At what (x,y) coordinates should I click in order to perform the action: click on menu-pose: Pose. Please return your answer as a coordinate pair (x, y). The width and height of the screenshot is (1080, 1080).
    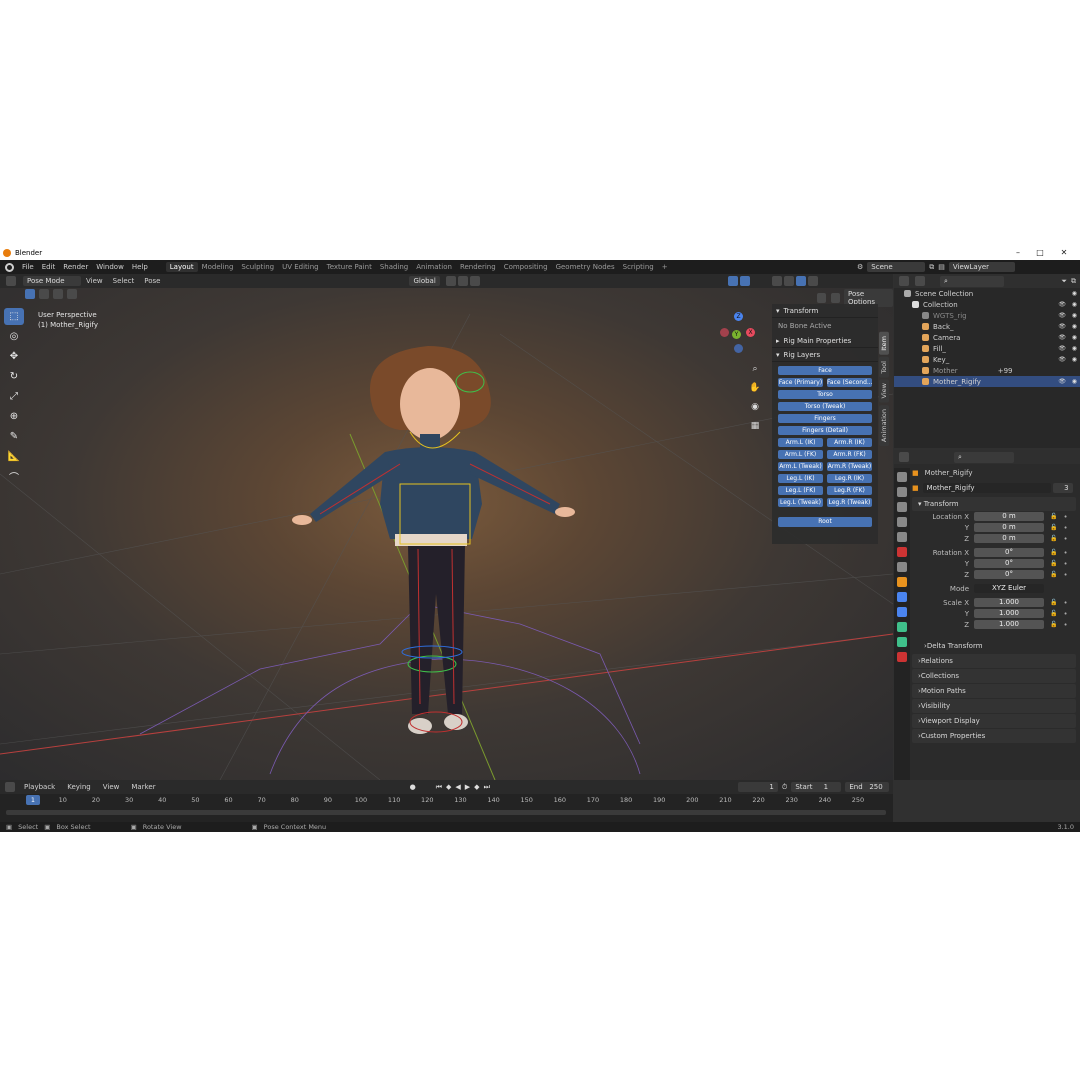
    Looking at the image, I should click on (152, 281).